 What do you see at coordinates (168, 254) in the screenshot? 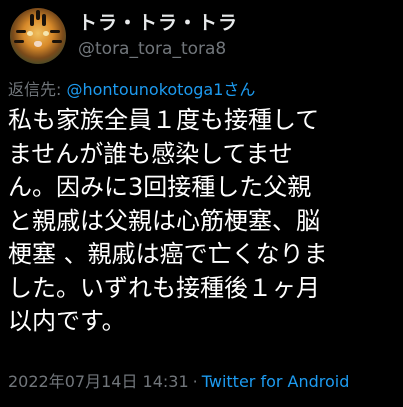
I see `tweet-line: 梗塞 、親戚は癌で亡くなりま` at bounding box center [168, 254].